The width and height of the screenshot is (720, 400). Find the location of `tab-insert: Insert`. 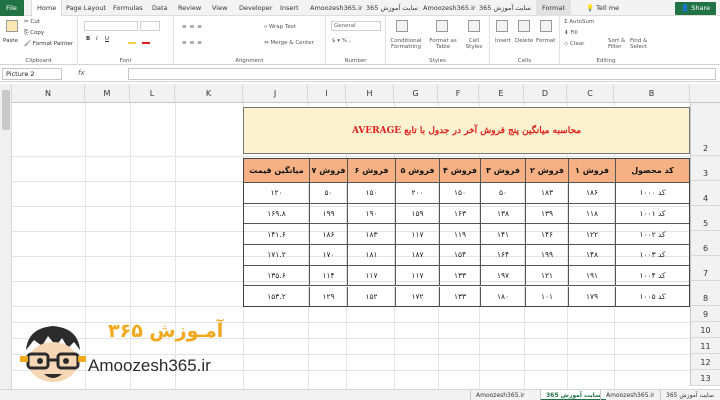

tab-insert: Insert is located at coordinates (289, 8).